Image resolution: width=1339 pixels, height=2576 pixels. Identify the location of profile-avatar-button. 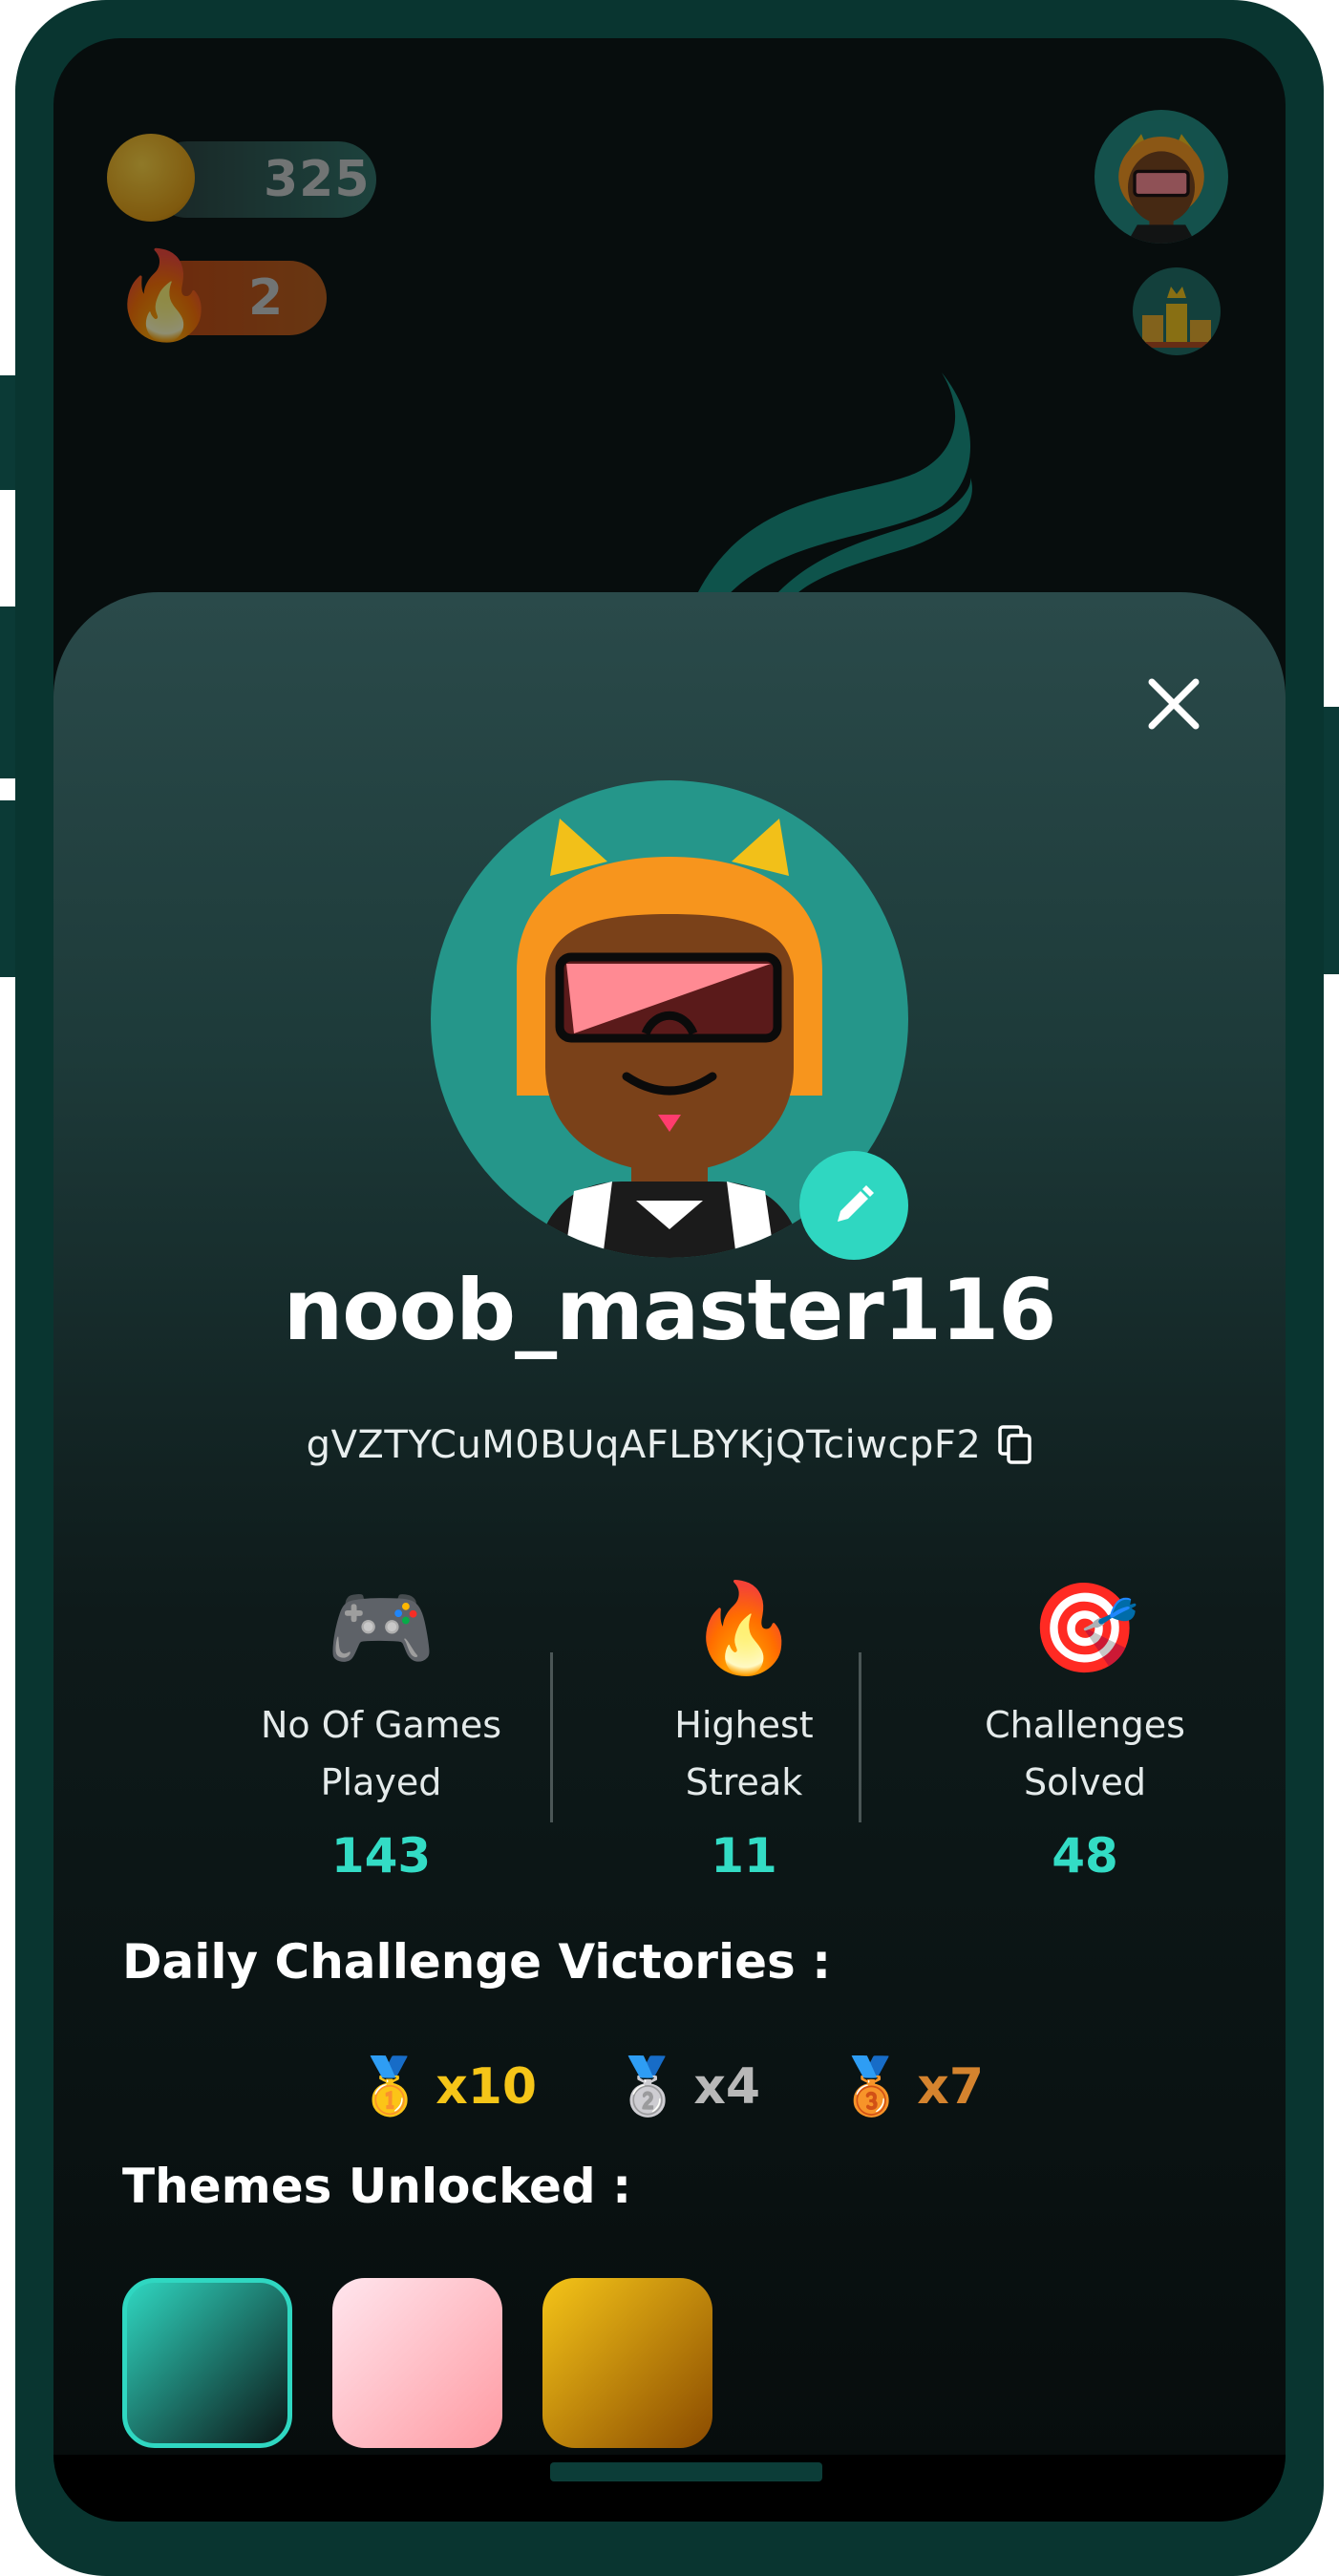
(1161, 177).